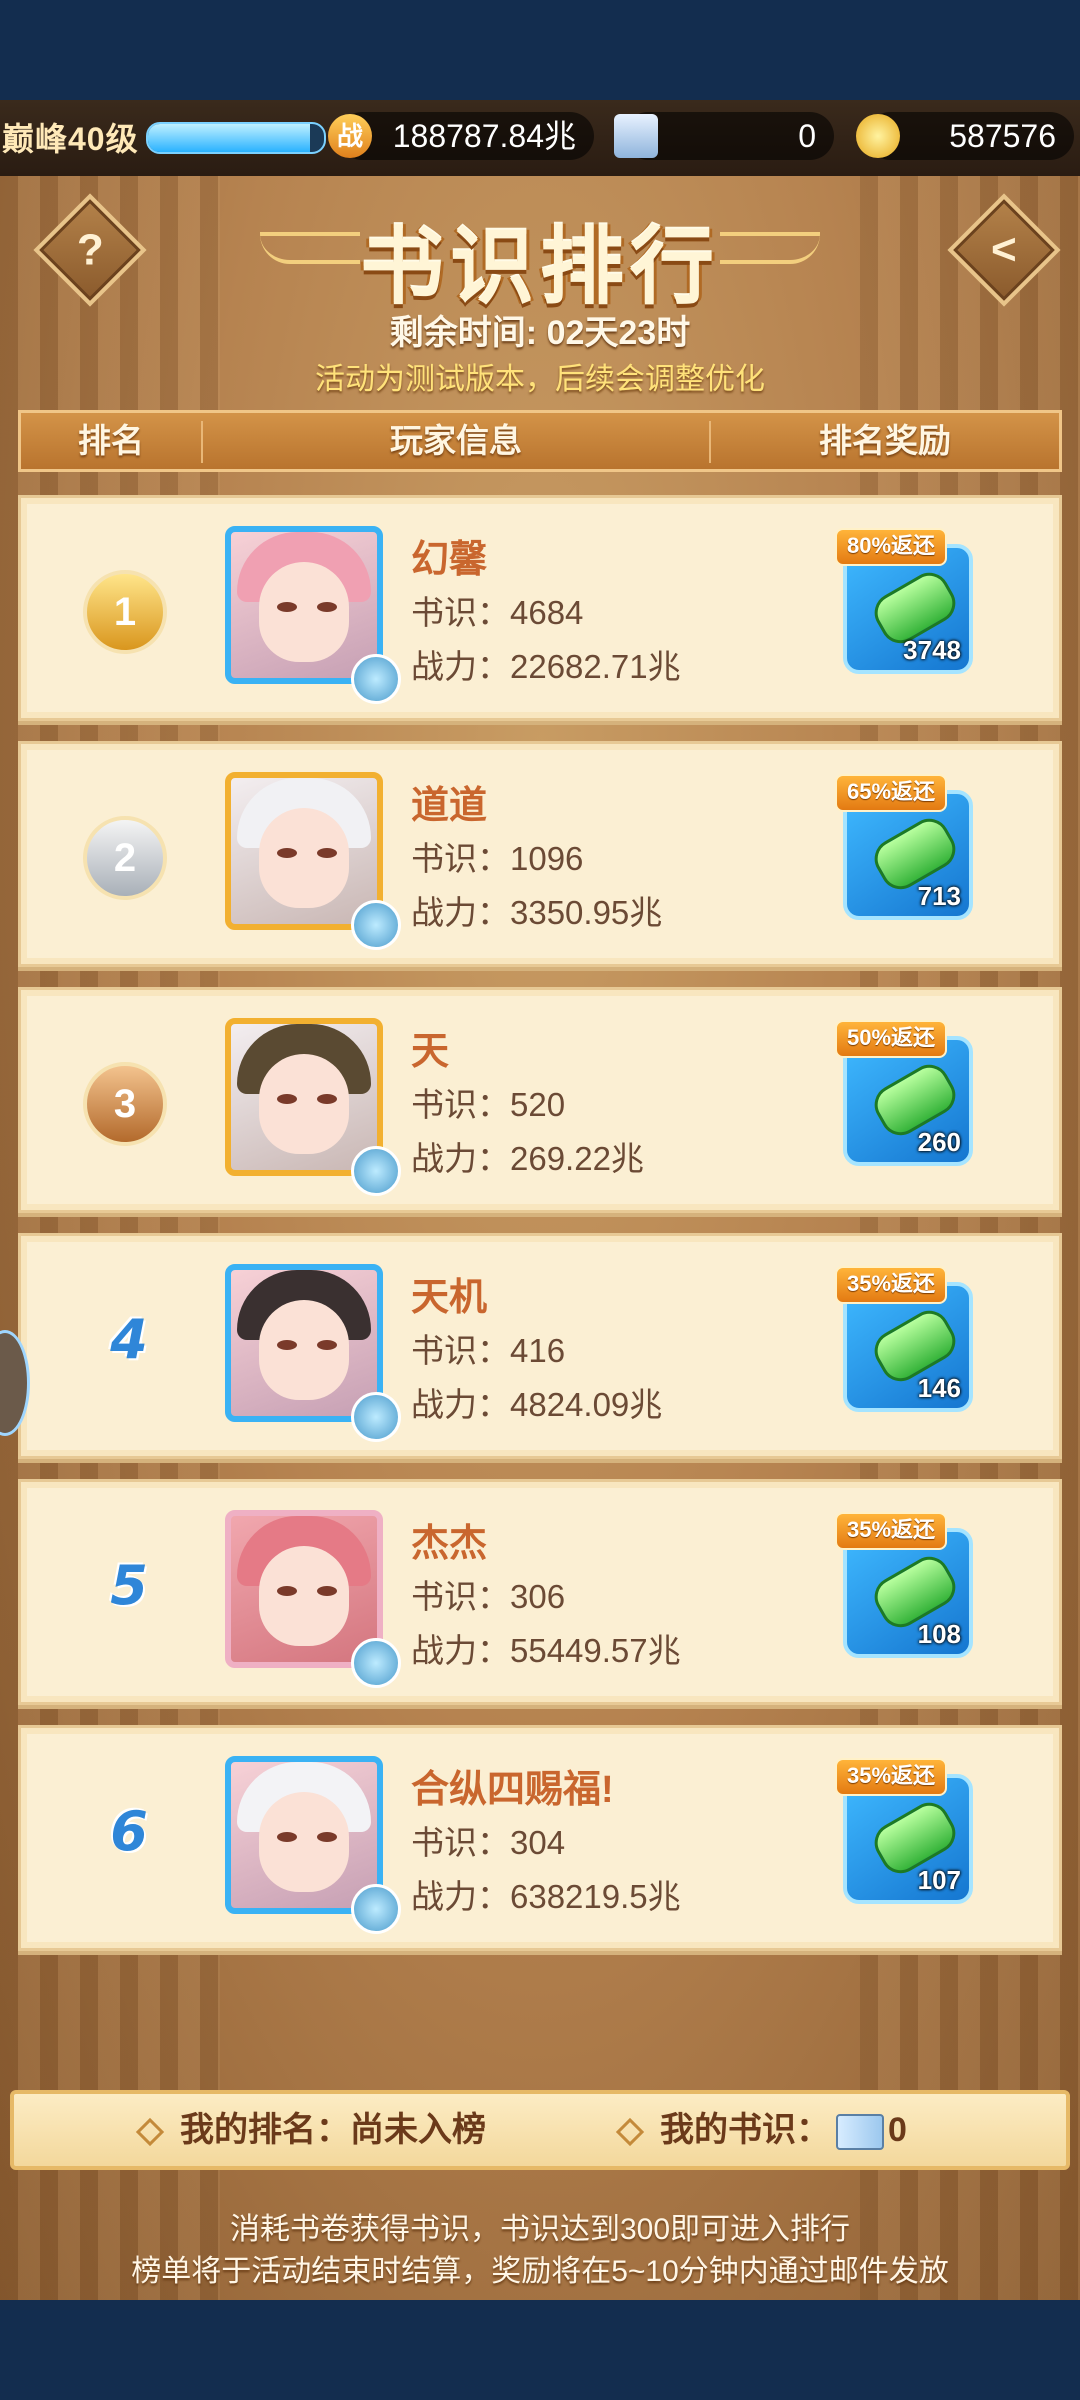 The height and width of the screenshot is (2400, 1080). I want to click on rule-note-line-1: 消耗书卷获得书识，书识达到300即可进入排行, so click(540, 2229).